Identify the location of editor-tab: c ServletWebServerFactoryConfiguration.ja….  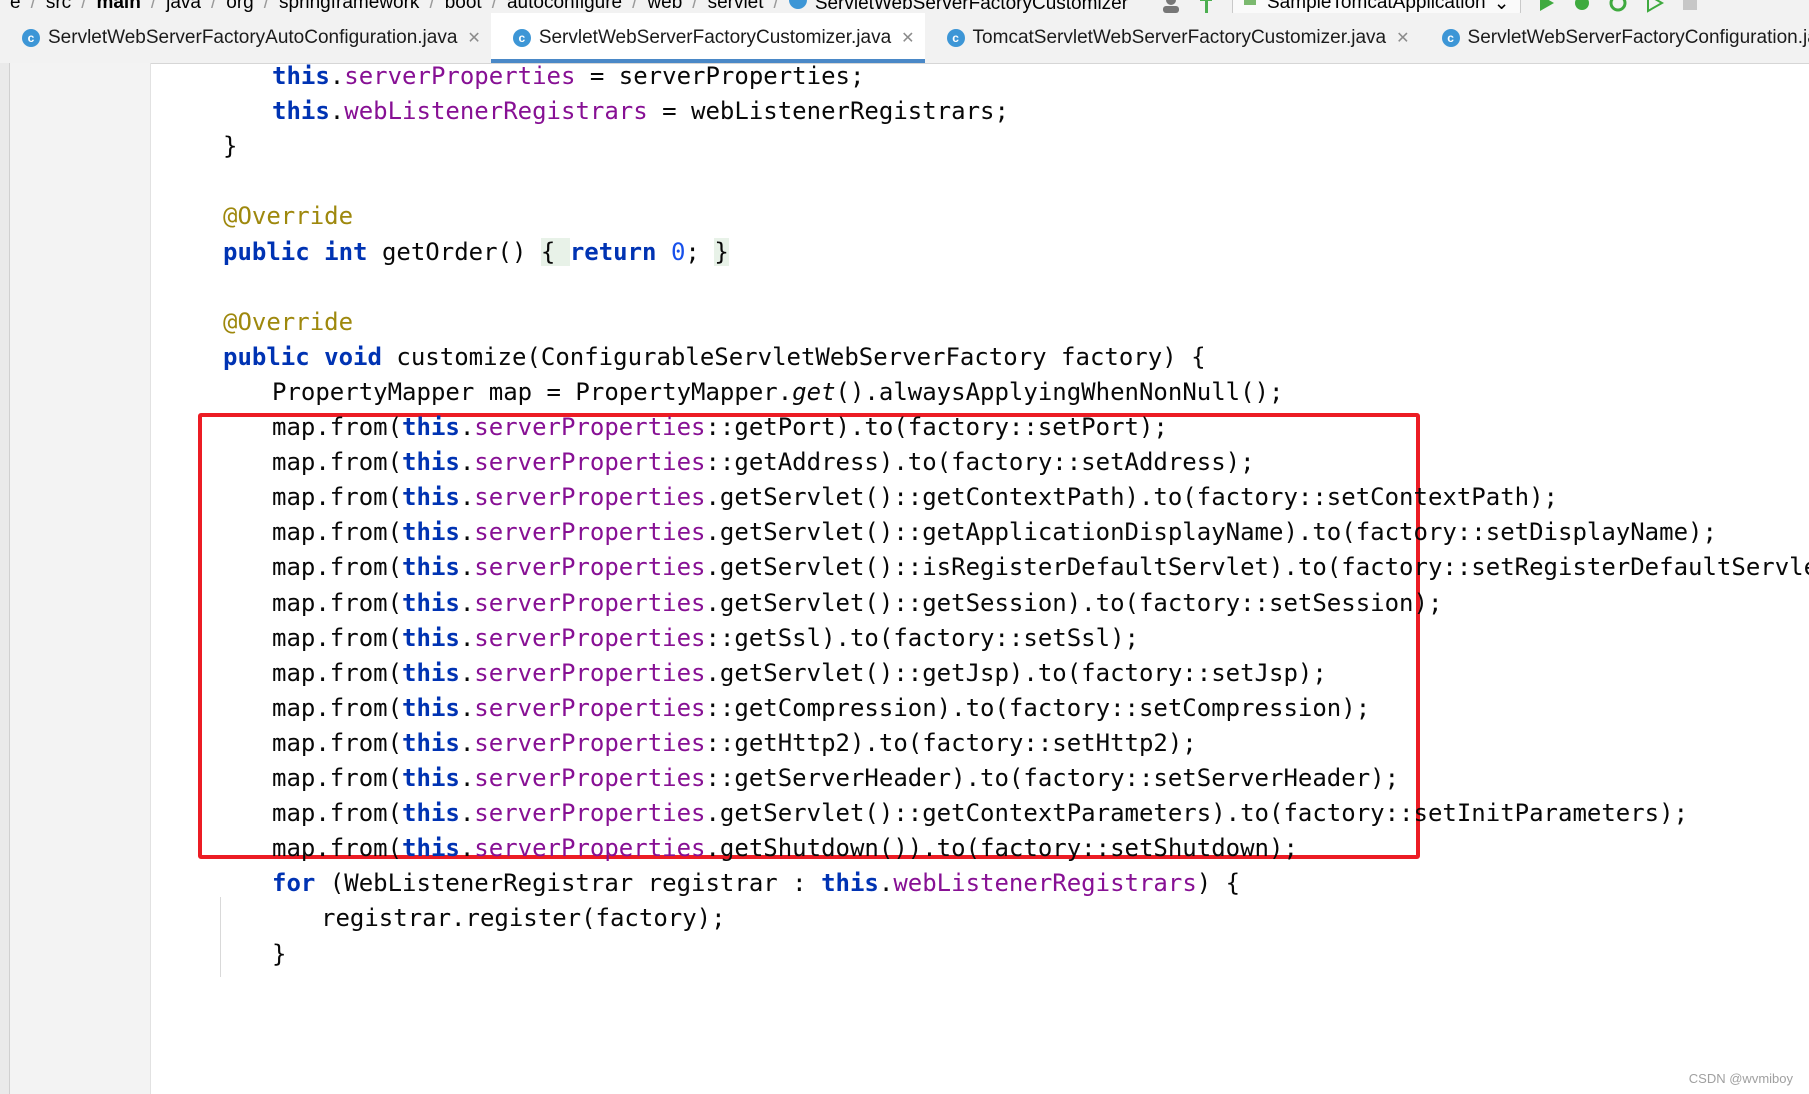
(1614, 38).